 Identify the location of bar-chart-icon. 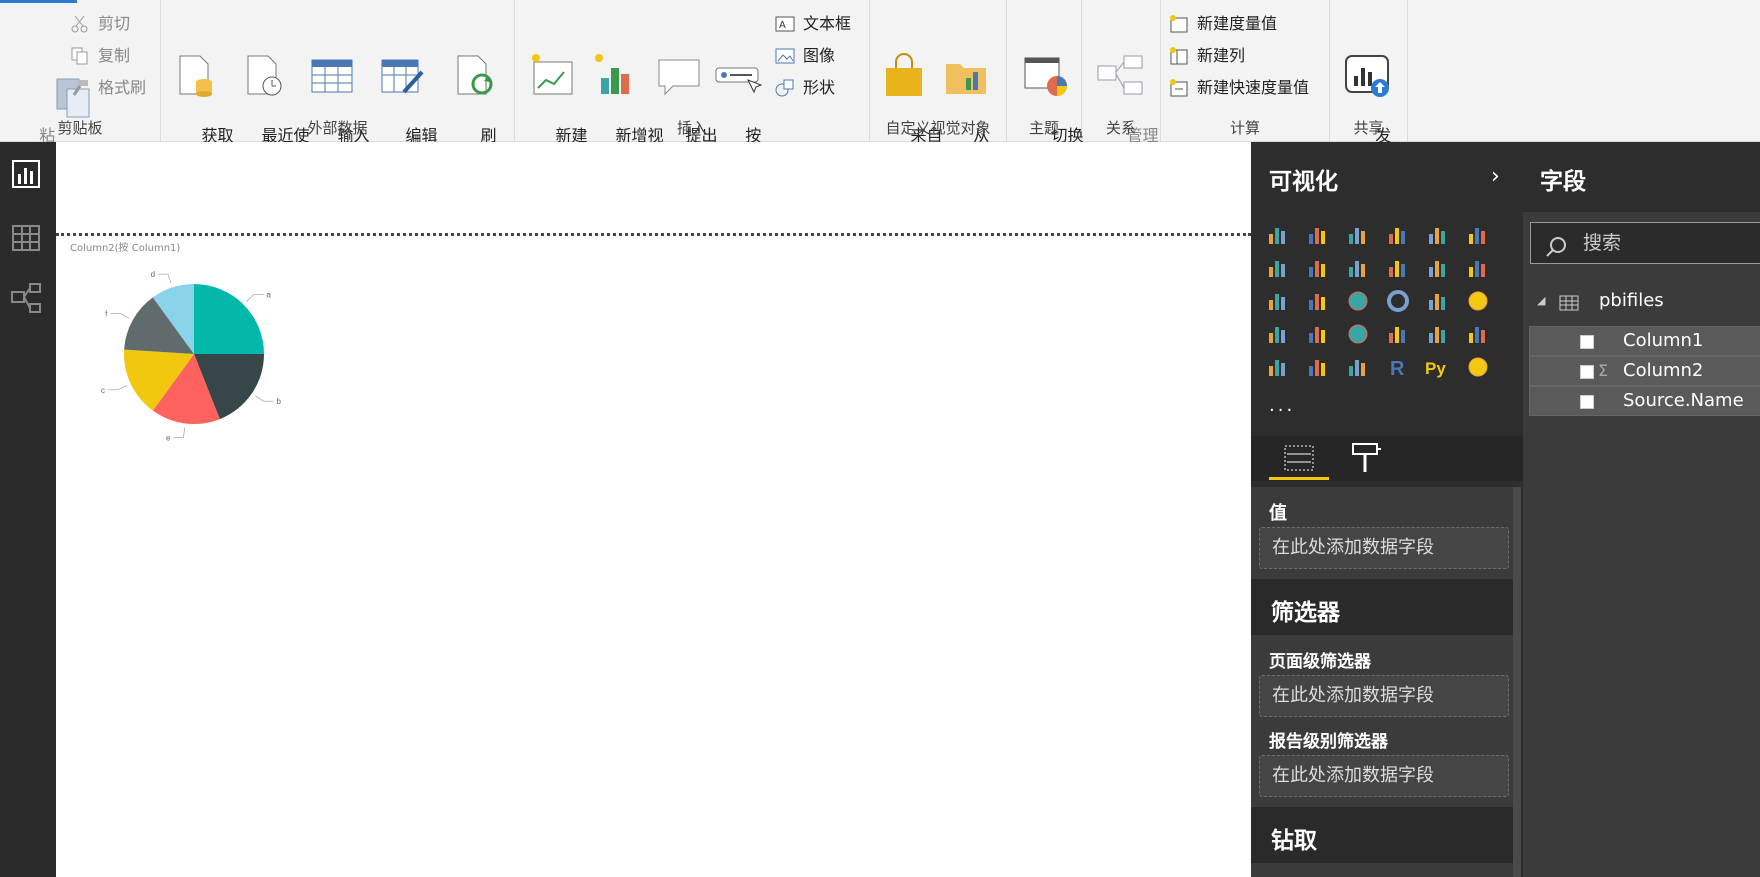
(615, 76).